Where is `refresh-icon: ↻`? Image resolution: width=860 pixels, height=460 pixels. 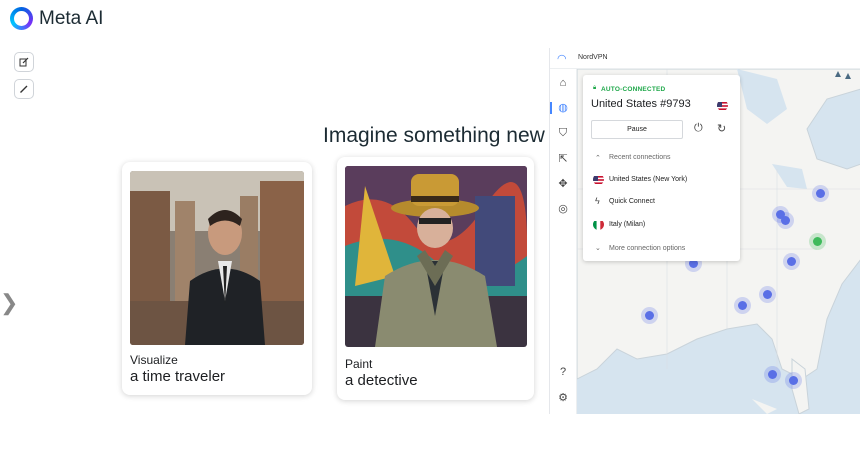 refresh-icon: ↻ is located at coordinates (721, 128).